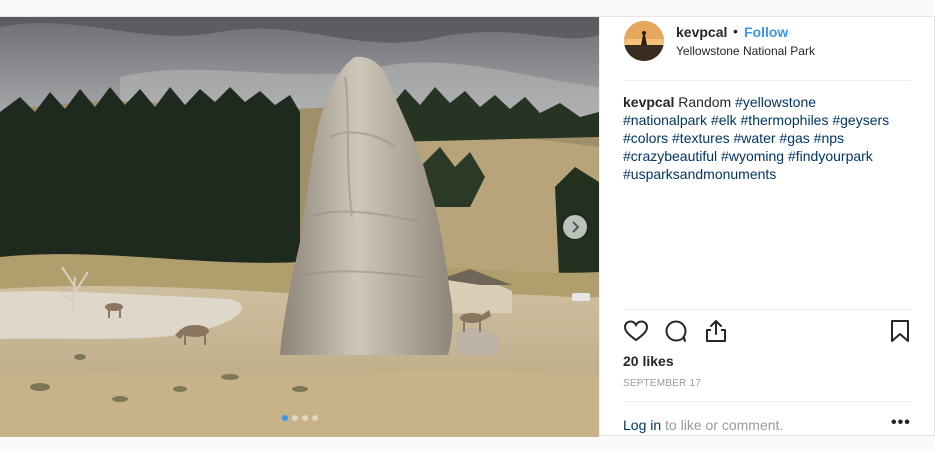  Describe the element at coordinates (745, 51) in the screenshot. I see `location-link: Yellowstone National Park` at that location.